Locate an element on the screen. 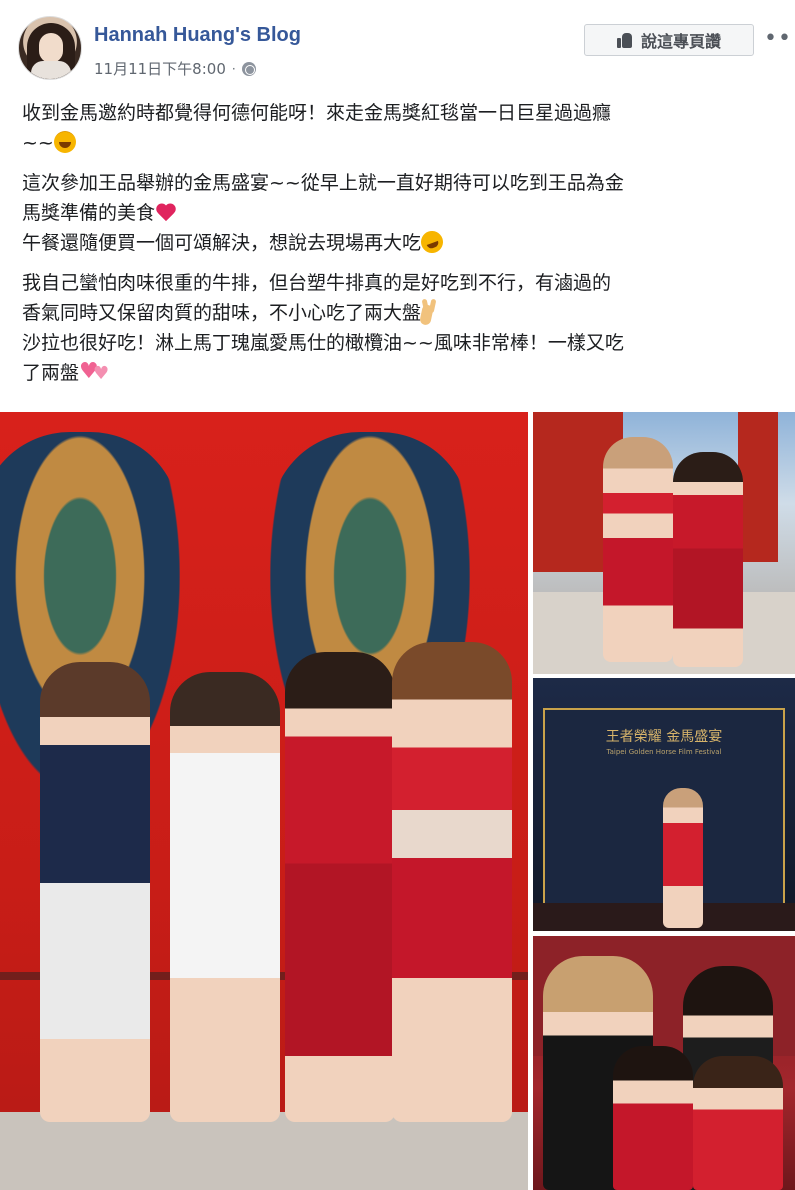  page-avatar is located at coordinates (50, 48).